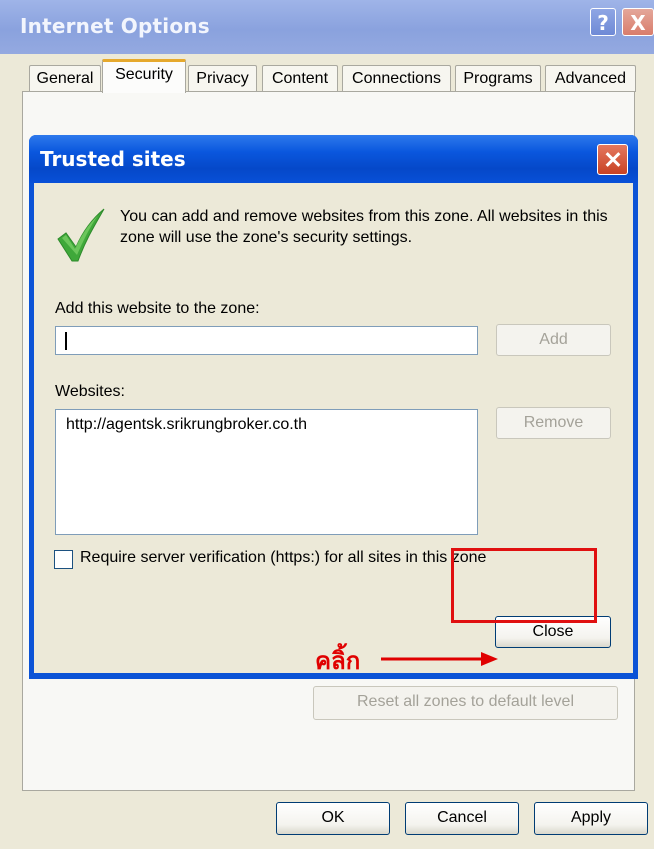 This screenshot has width=654, height=849. Describe the element at coordinates (157, 308) in the screenshot. I see `add-website-label: Add this website to the zone:` at that location.